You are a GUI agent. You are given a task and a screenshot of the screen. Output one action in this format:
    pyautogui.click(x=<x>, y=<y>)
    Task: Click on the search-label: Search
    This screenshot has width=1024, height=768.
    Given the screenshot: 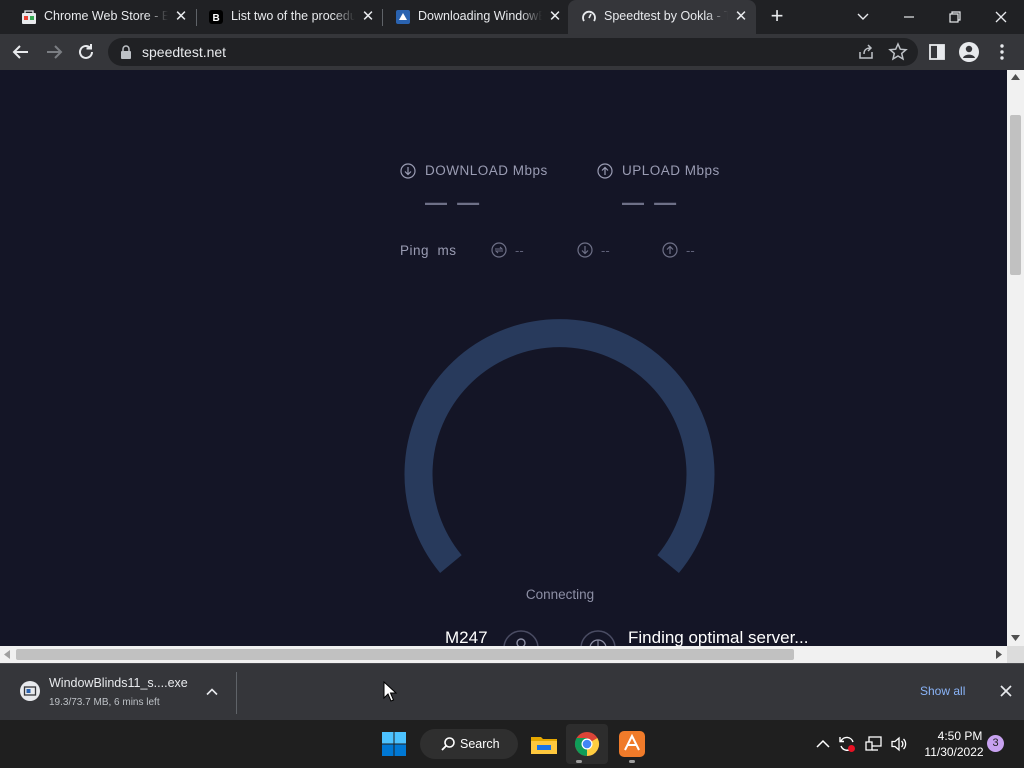 What is the action you would take?
    pyautogui.click(x=480, y=744)
    